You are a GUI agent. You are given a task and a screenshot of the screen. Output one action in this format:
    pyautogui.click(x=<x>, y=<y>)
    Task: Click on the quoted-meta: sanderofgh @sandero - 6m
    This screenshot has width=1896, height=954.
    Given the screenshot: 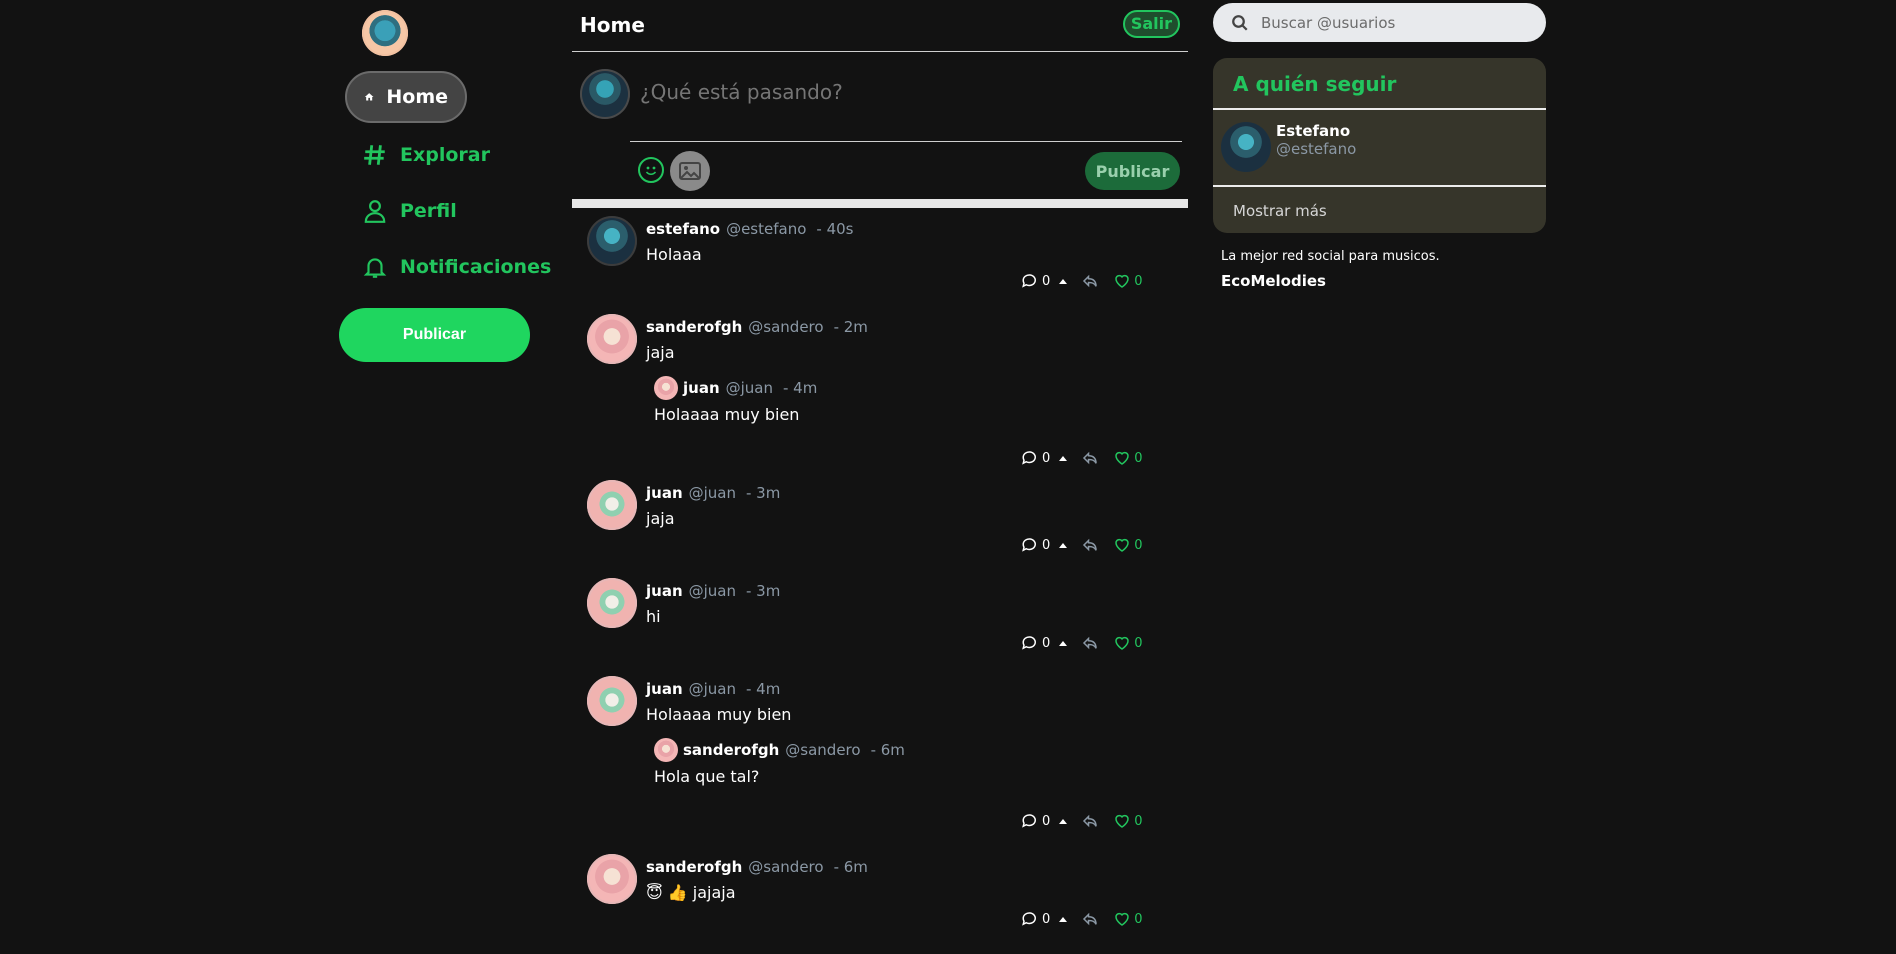 What is the action you would take?
    pyautogui.click(x=794, y=750)
    